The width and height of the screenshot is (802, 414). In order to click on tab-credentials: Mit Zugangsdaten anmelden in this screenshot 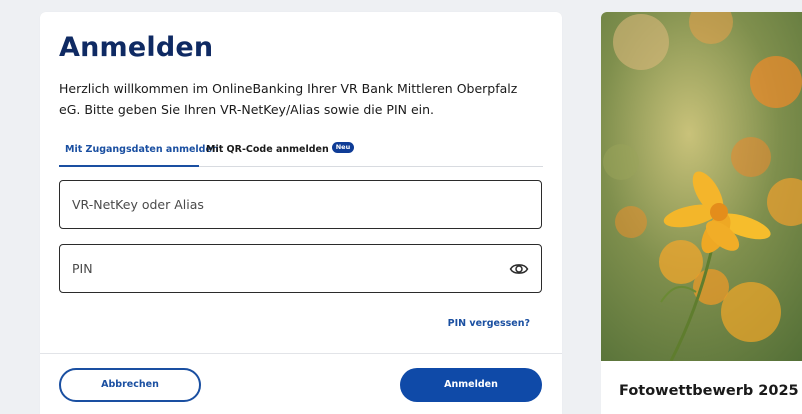, I will do `click(142, 154)`.